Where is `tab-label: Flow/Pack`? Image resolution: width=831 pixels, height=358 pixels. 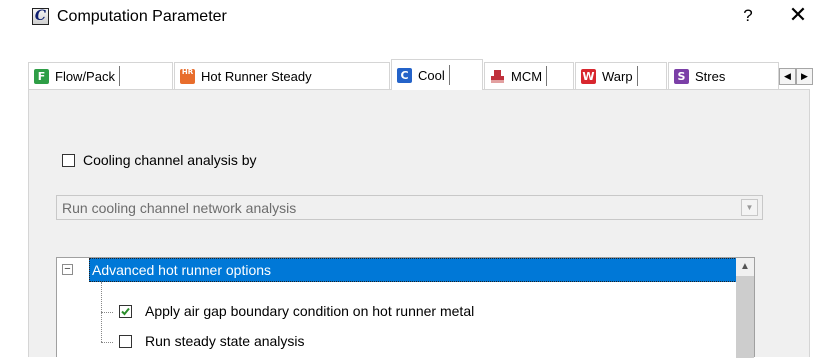
tab-label: Flow/Pack is located at coordinates (85, 76).